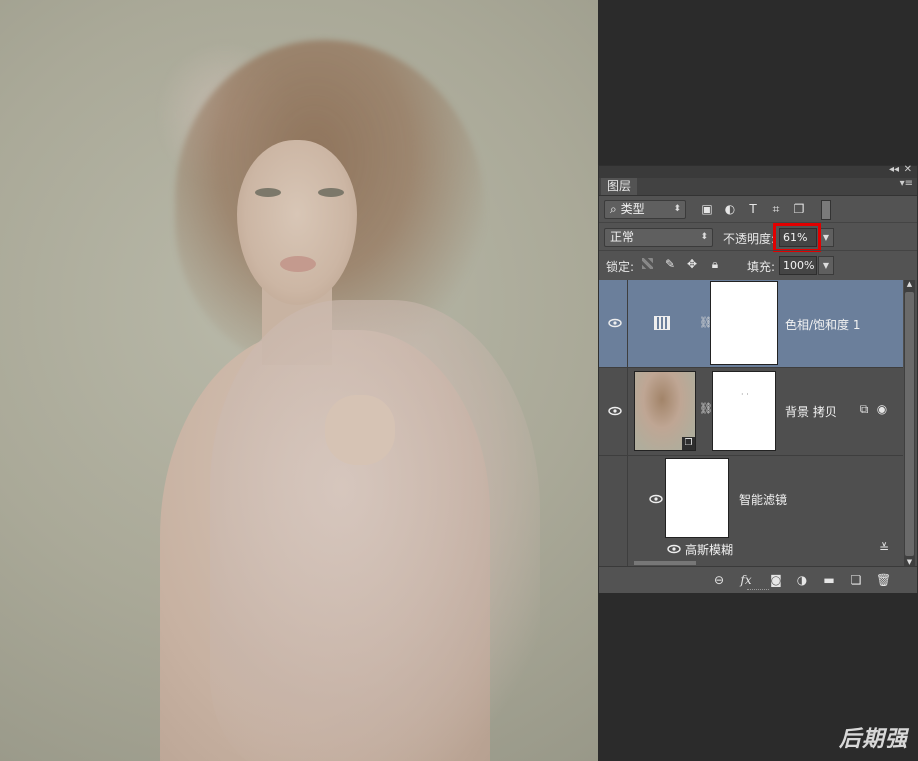  What do you see at coordinates (665, 411) in the screenshot?
I see `layer-photo-thumbnail: ❐` at bounding box center [665, 411].